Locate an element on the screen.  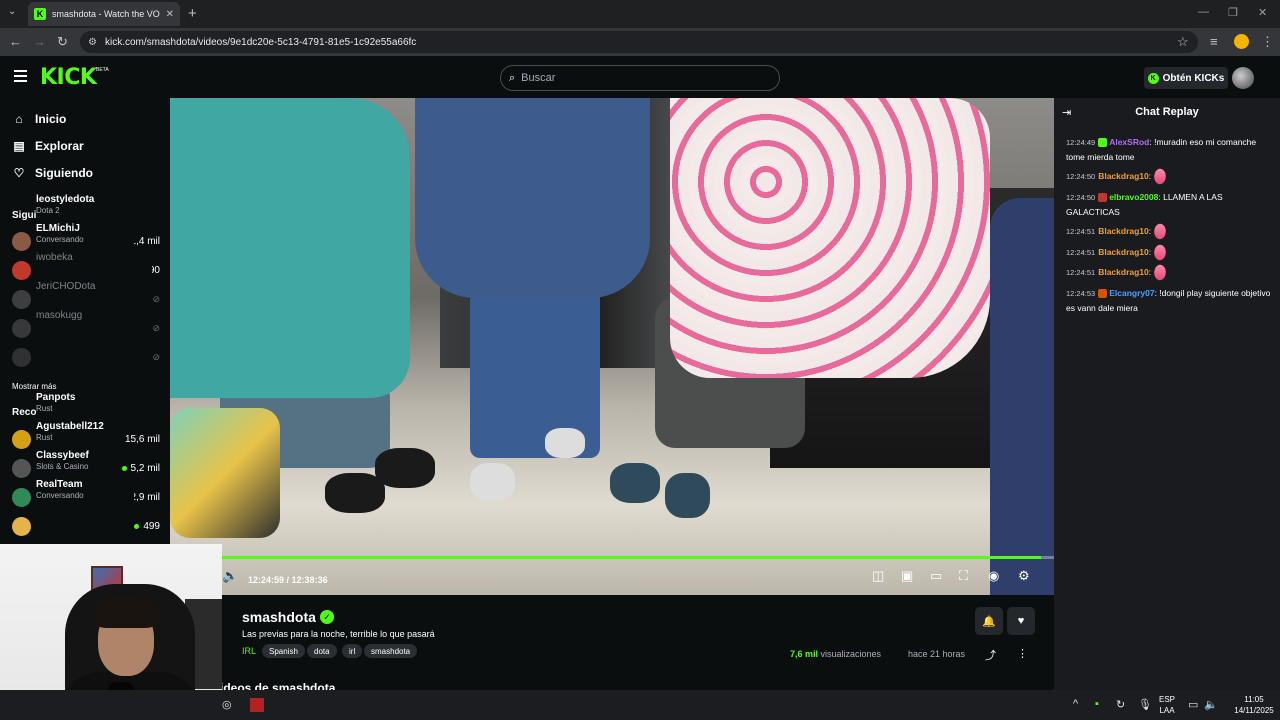
restore-icon: ❐ is located at coordinates (1233, 12).